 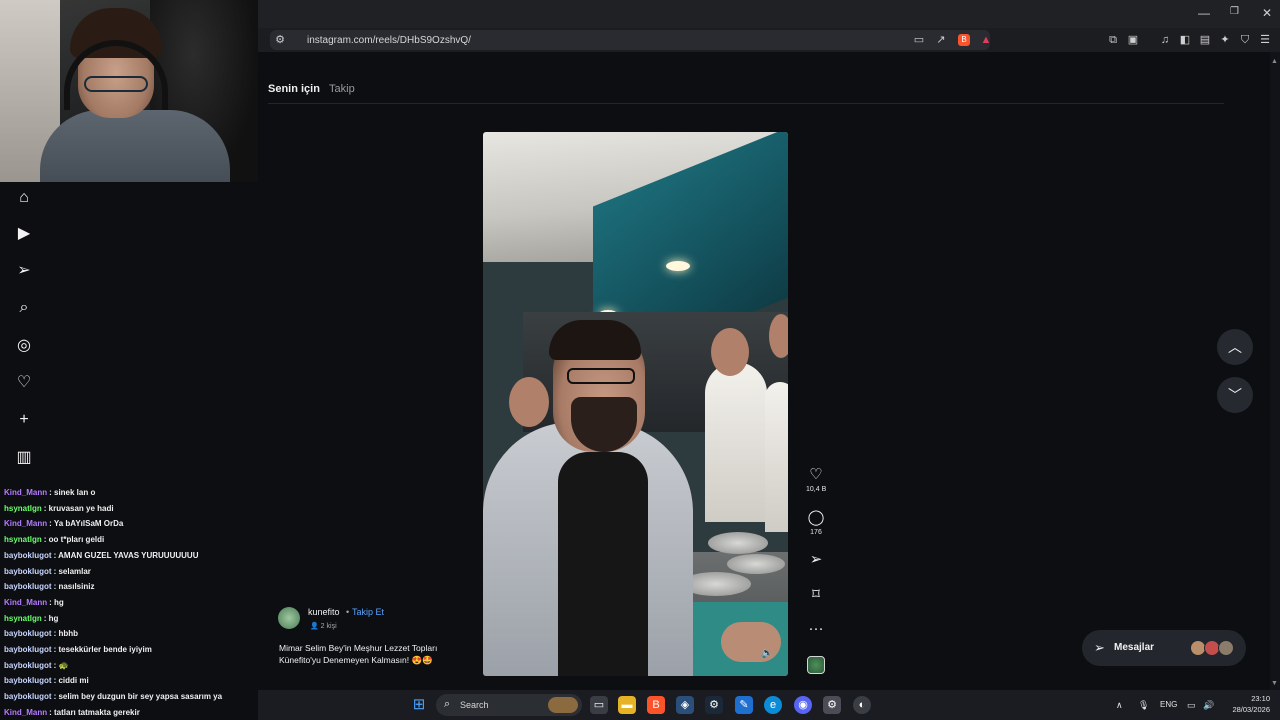 What do you see at coordinates (803, 705) in the screenshot?
I see `discord-icon: ◉` at bounding box center [803, 705].